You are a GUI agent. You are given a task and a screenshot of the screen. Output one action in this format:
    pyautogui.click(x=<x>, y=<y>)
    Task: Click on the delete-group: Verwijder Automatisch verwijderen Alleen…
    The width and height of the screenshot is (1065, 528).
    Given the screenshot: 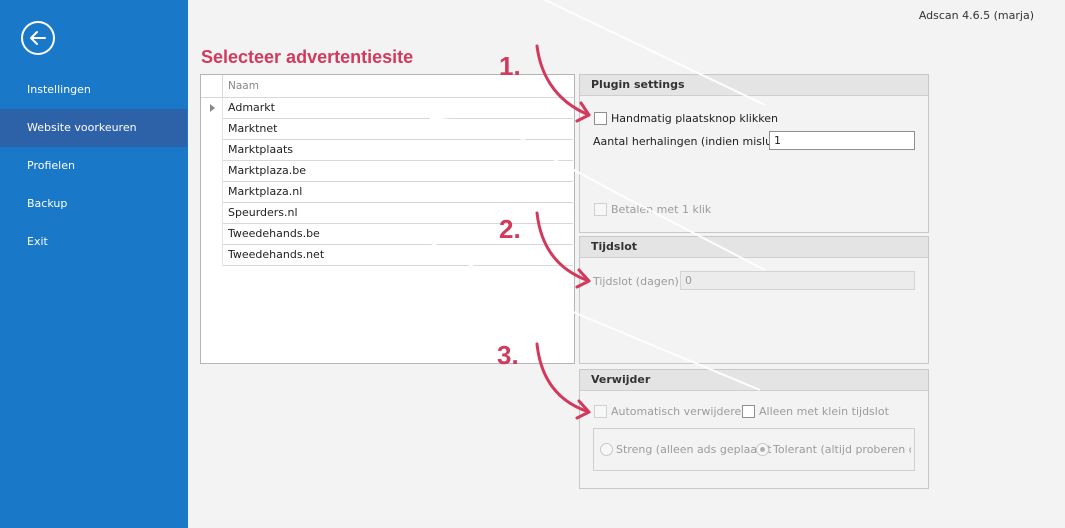 What is the action you would take?
    pyautogui.click(x=754, y=429)
    